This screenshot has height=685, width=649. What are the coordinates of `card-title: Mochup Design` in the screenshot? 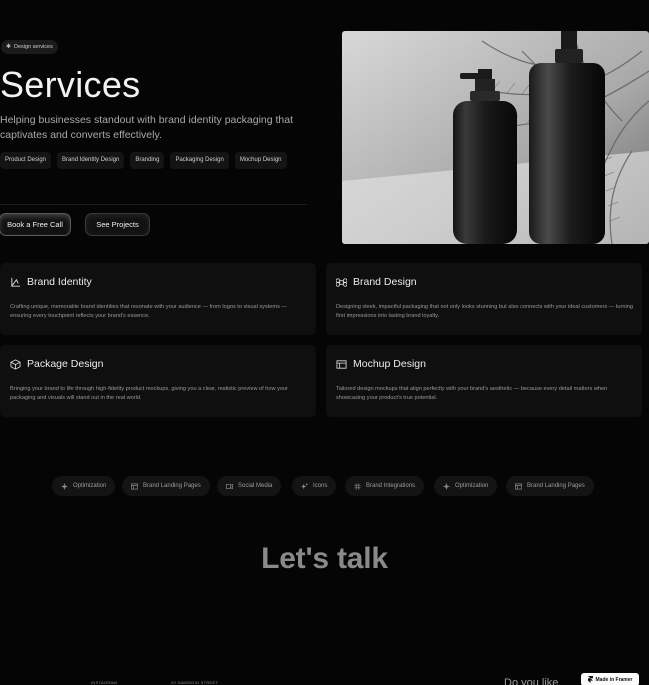 It's located at (389, 364).